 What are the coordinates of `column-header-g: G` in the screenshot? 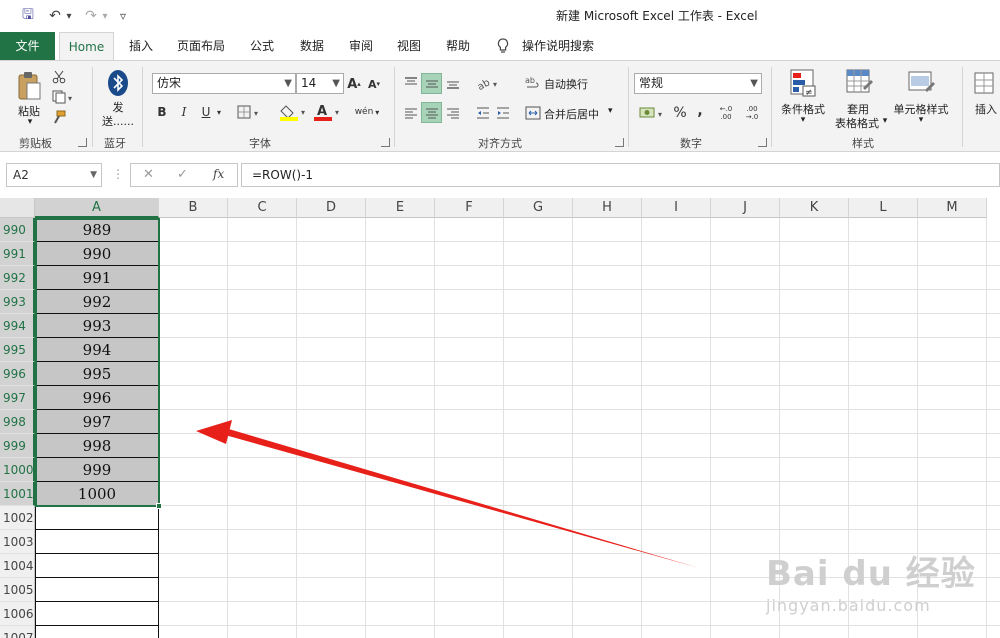 It's located at (538, 208).